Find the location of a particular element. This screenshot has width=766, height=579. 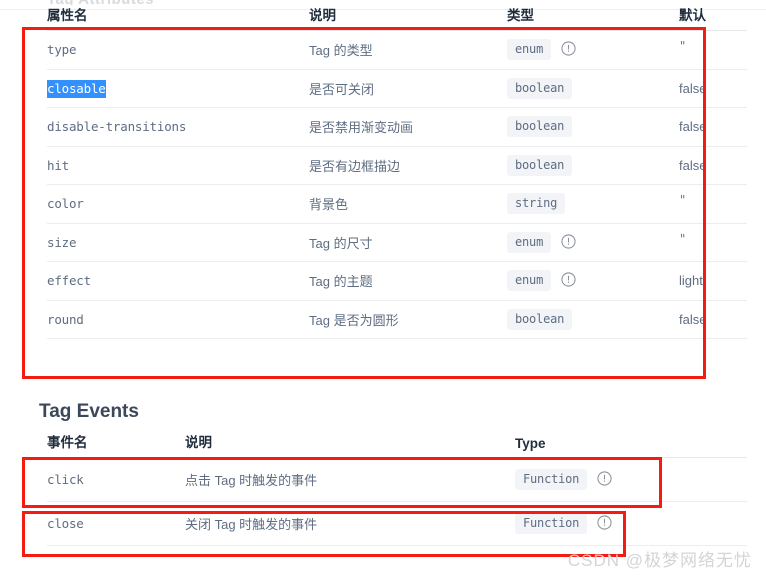

table-row: color 背景色 string " is located at coordinates (397, 204).